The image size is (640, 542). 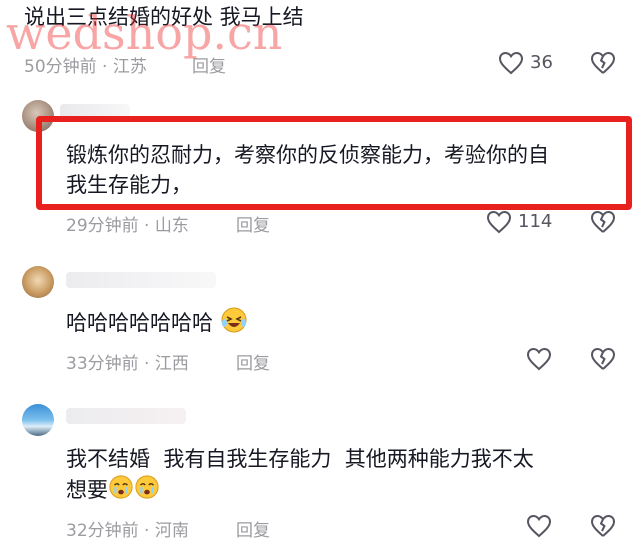 What do you see at coordinates (129, 67) in the screenshot?
I see `comment-location: 江苏` at bounding box center [129, 67].